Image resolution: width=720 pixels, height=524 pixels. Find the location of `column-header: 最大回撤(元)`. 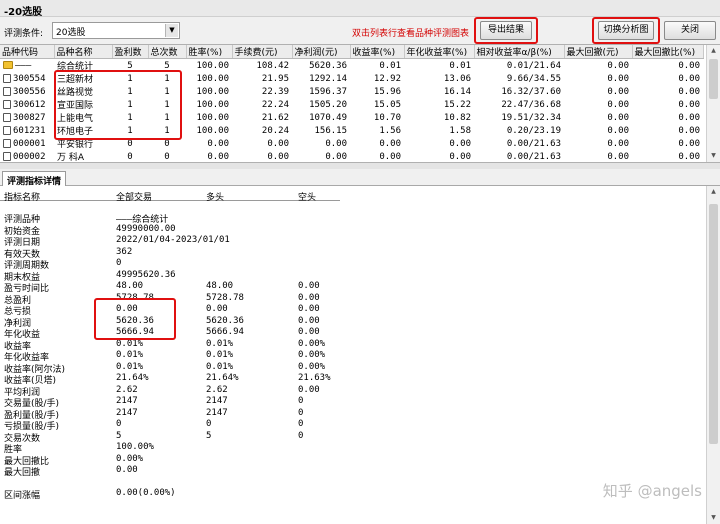

column-header: 最大回撤(元) is located at coordinates (598, 52).